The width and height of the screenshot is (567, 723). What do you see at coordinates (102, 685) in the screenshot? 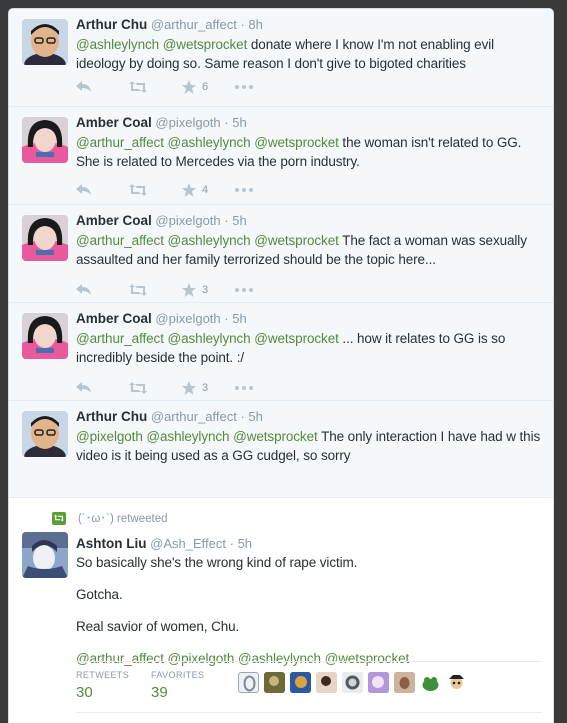
I see `retweets-stat: RETWEETS 30` at bounding box center [102, 685].